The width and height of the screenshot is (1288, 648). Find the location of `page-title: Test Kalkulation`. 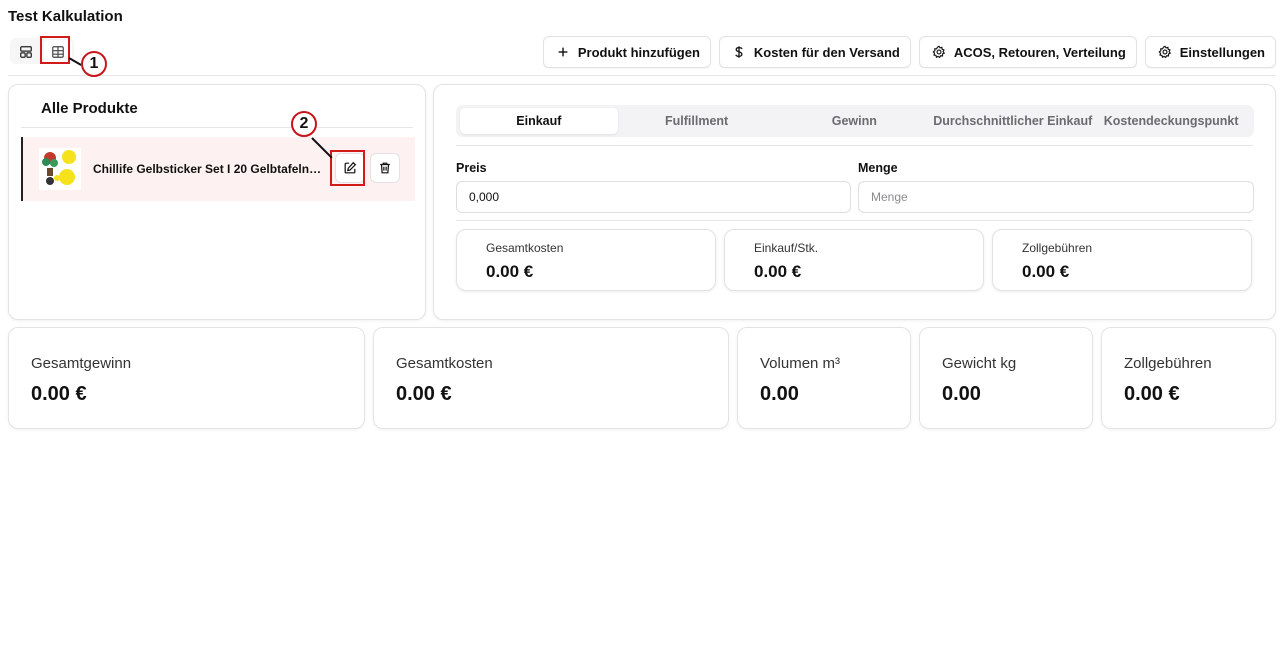

page-title: Test Kalkulation is located at coordinates (65, 16).